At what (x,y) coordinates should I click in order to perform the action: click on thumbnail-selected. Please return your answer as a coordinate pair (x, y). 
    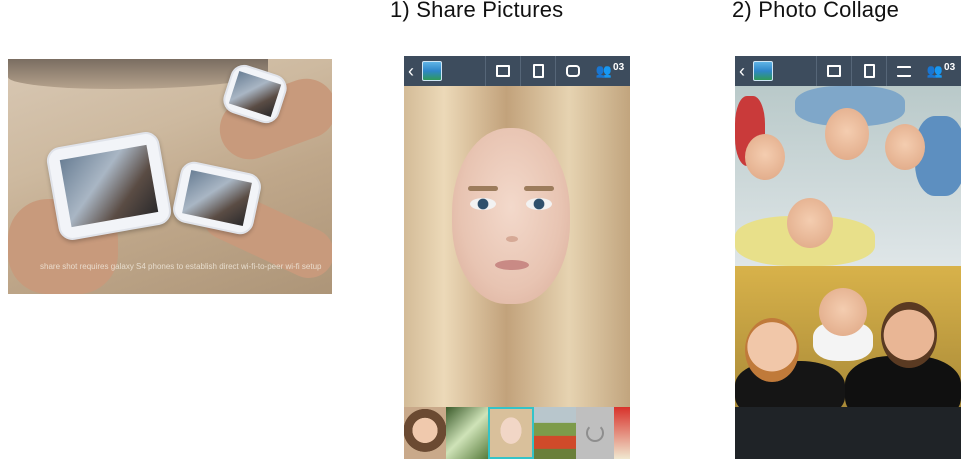
    Looking at the image, I should click on (511, 433).